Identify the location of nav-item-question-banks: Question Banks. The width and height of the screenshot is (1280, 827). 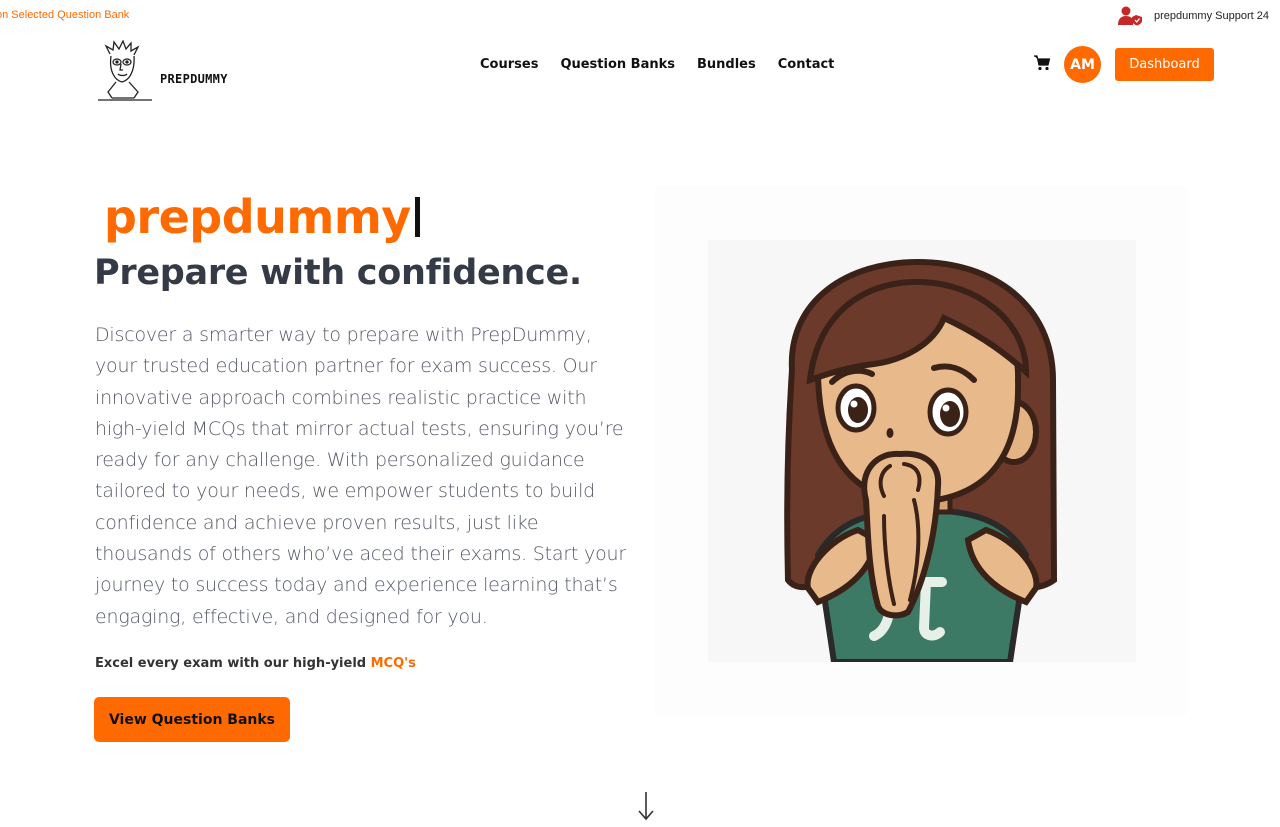
(617, 64).